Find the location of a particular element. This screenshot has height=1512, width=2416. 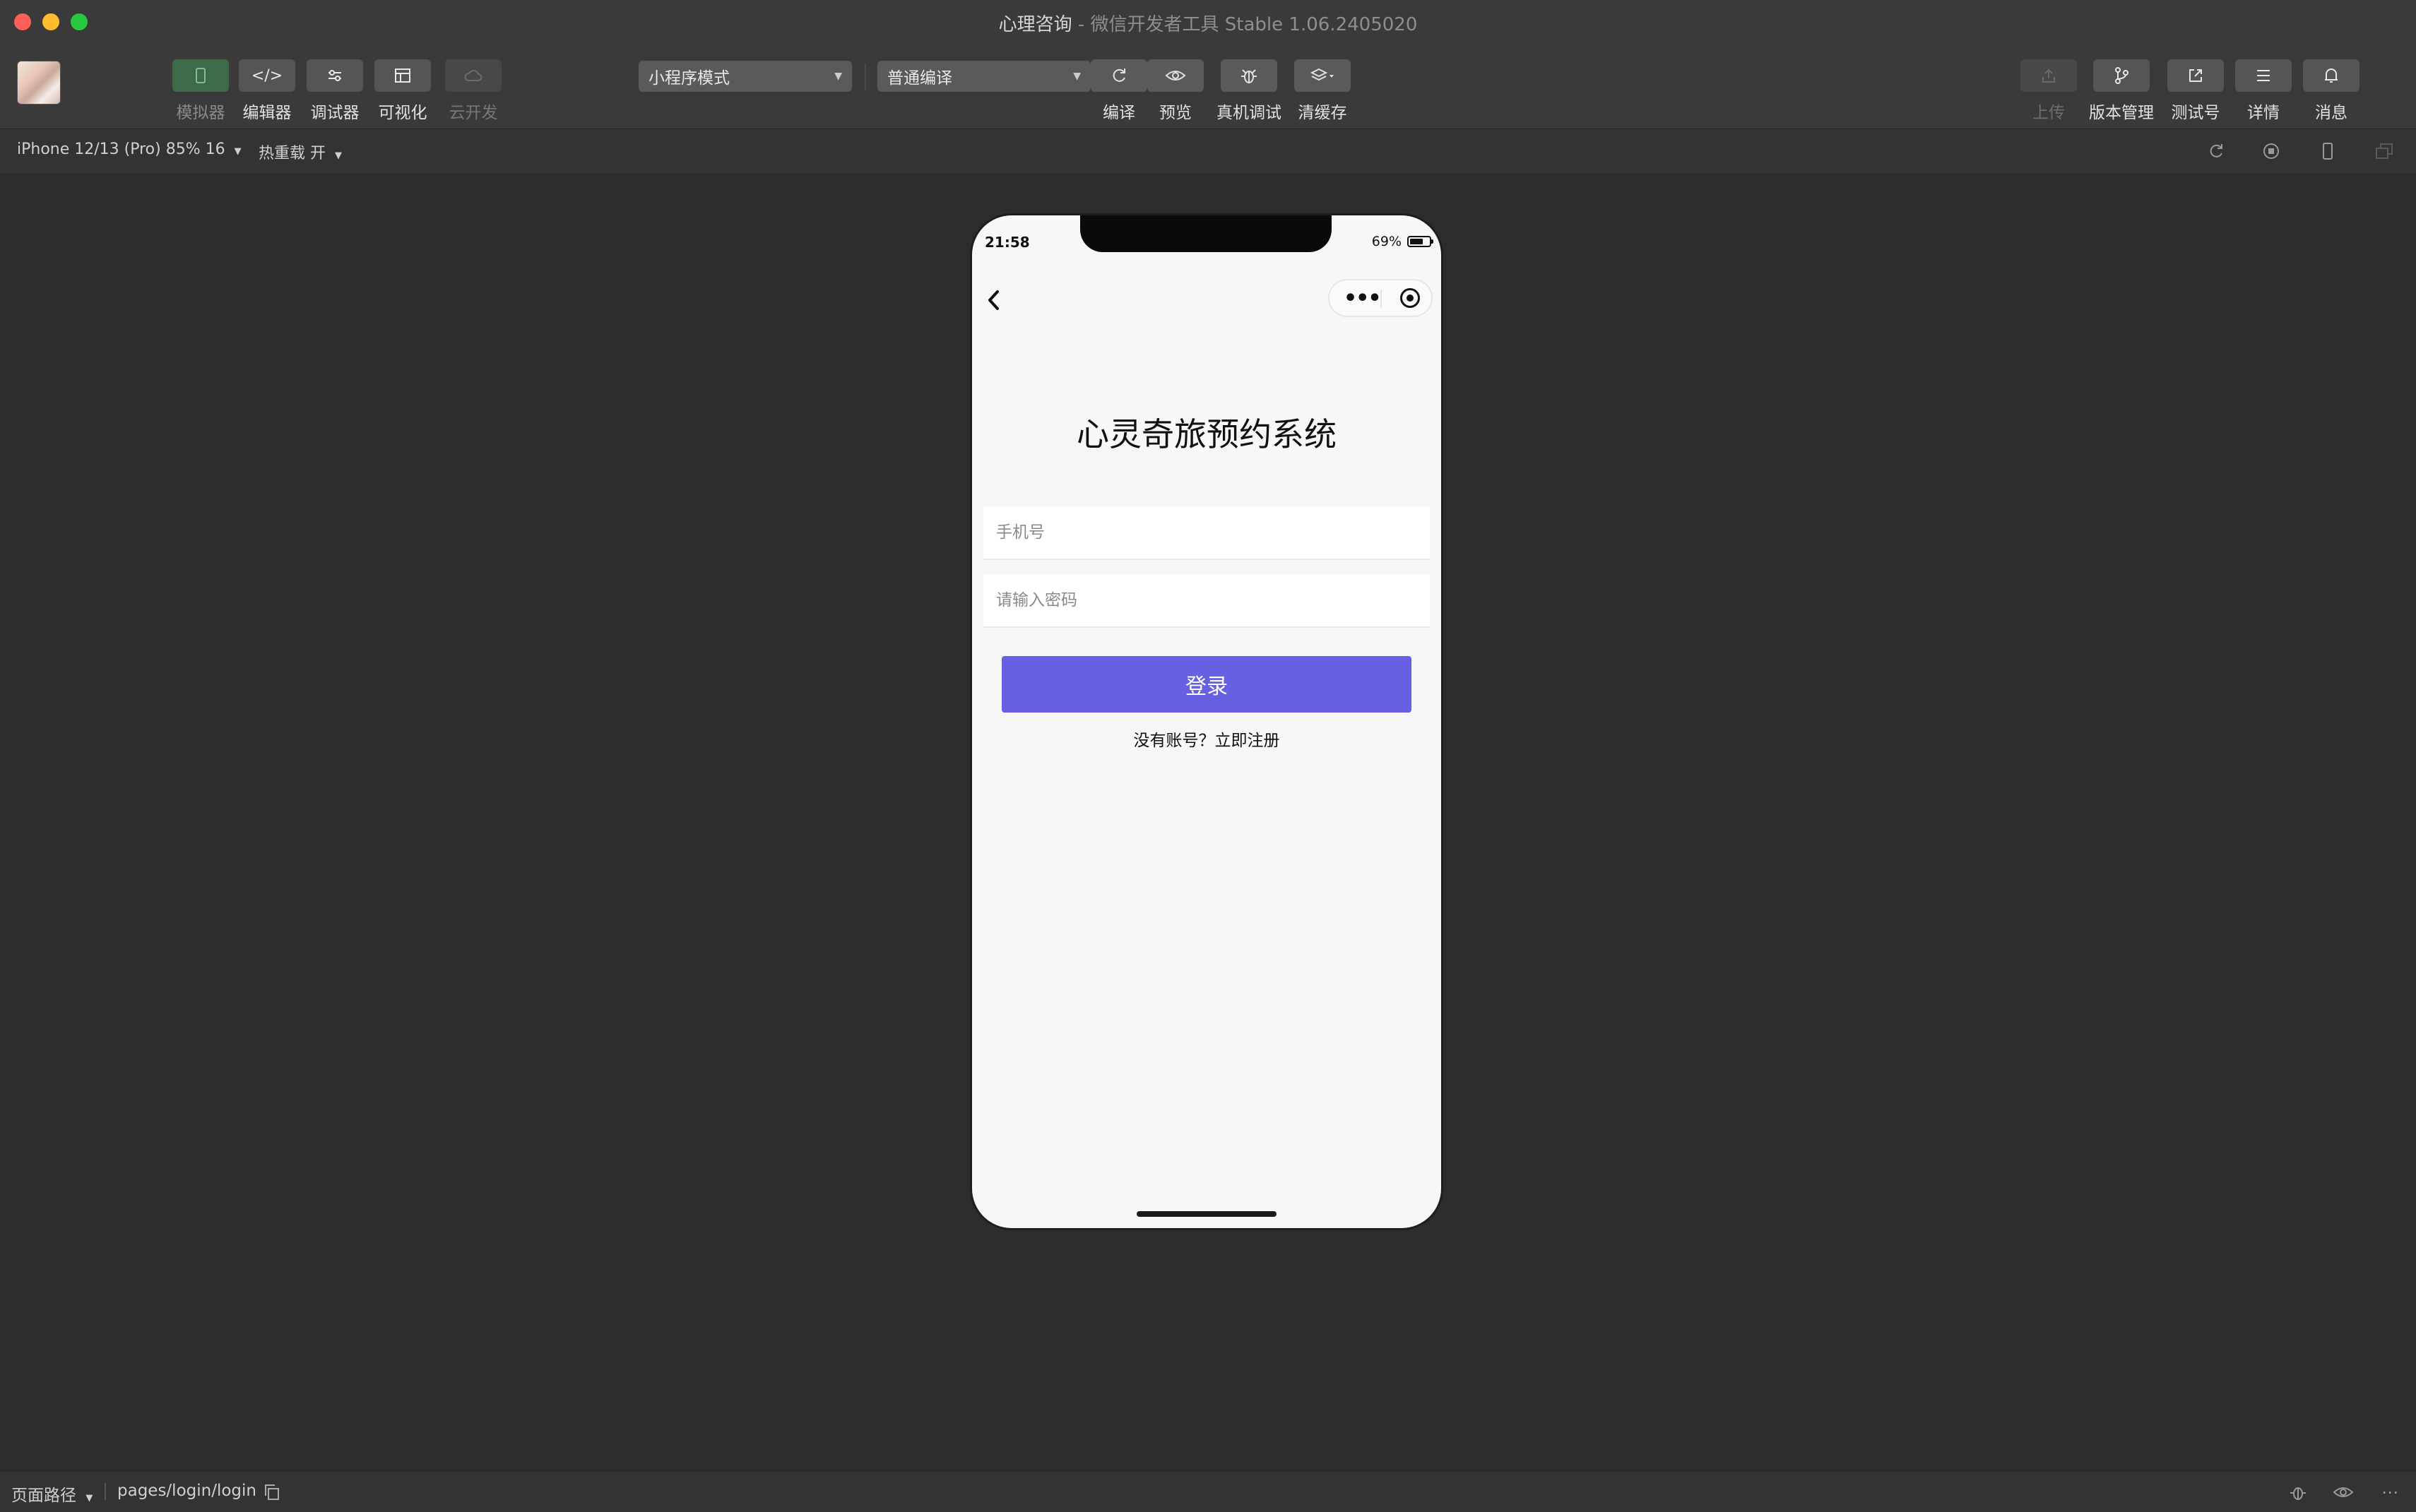

real-device-debug-button: 真机调试 is located at coordinates (1249, 91).